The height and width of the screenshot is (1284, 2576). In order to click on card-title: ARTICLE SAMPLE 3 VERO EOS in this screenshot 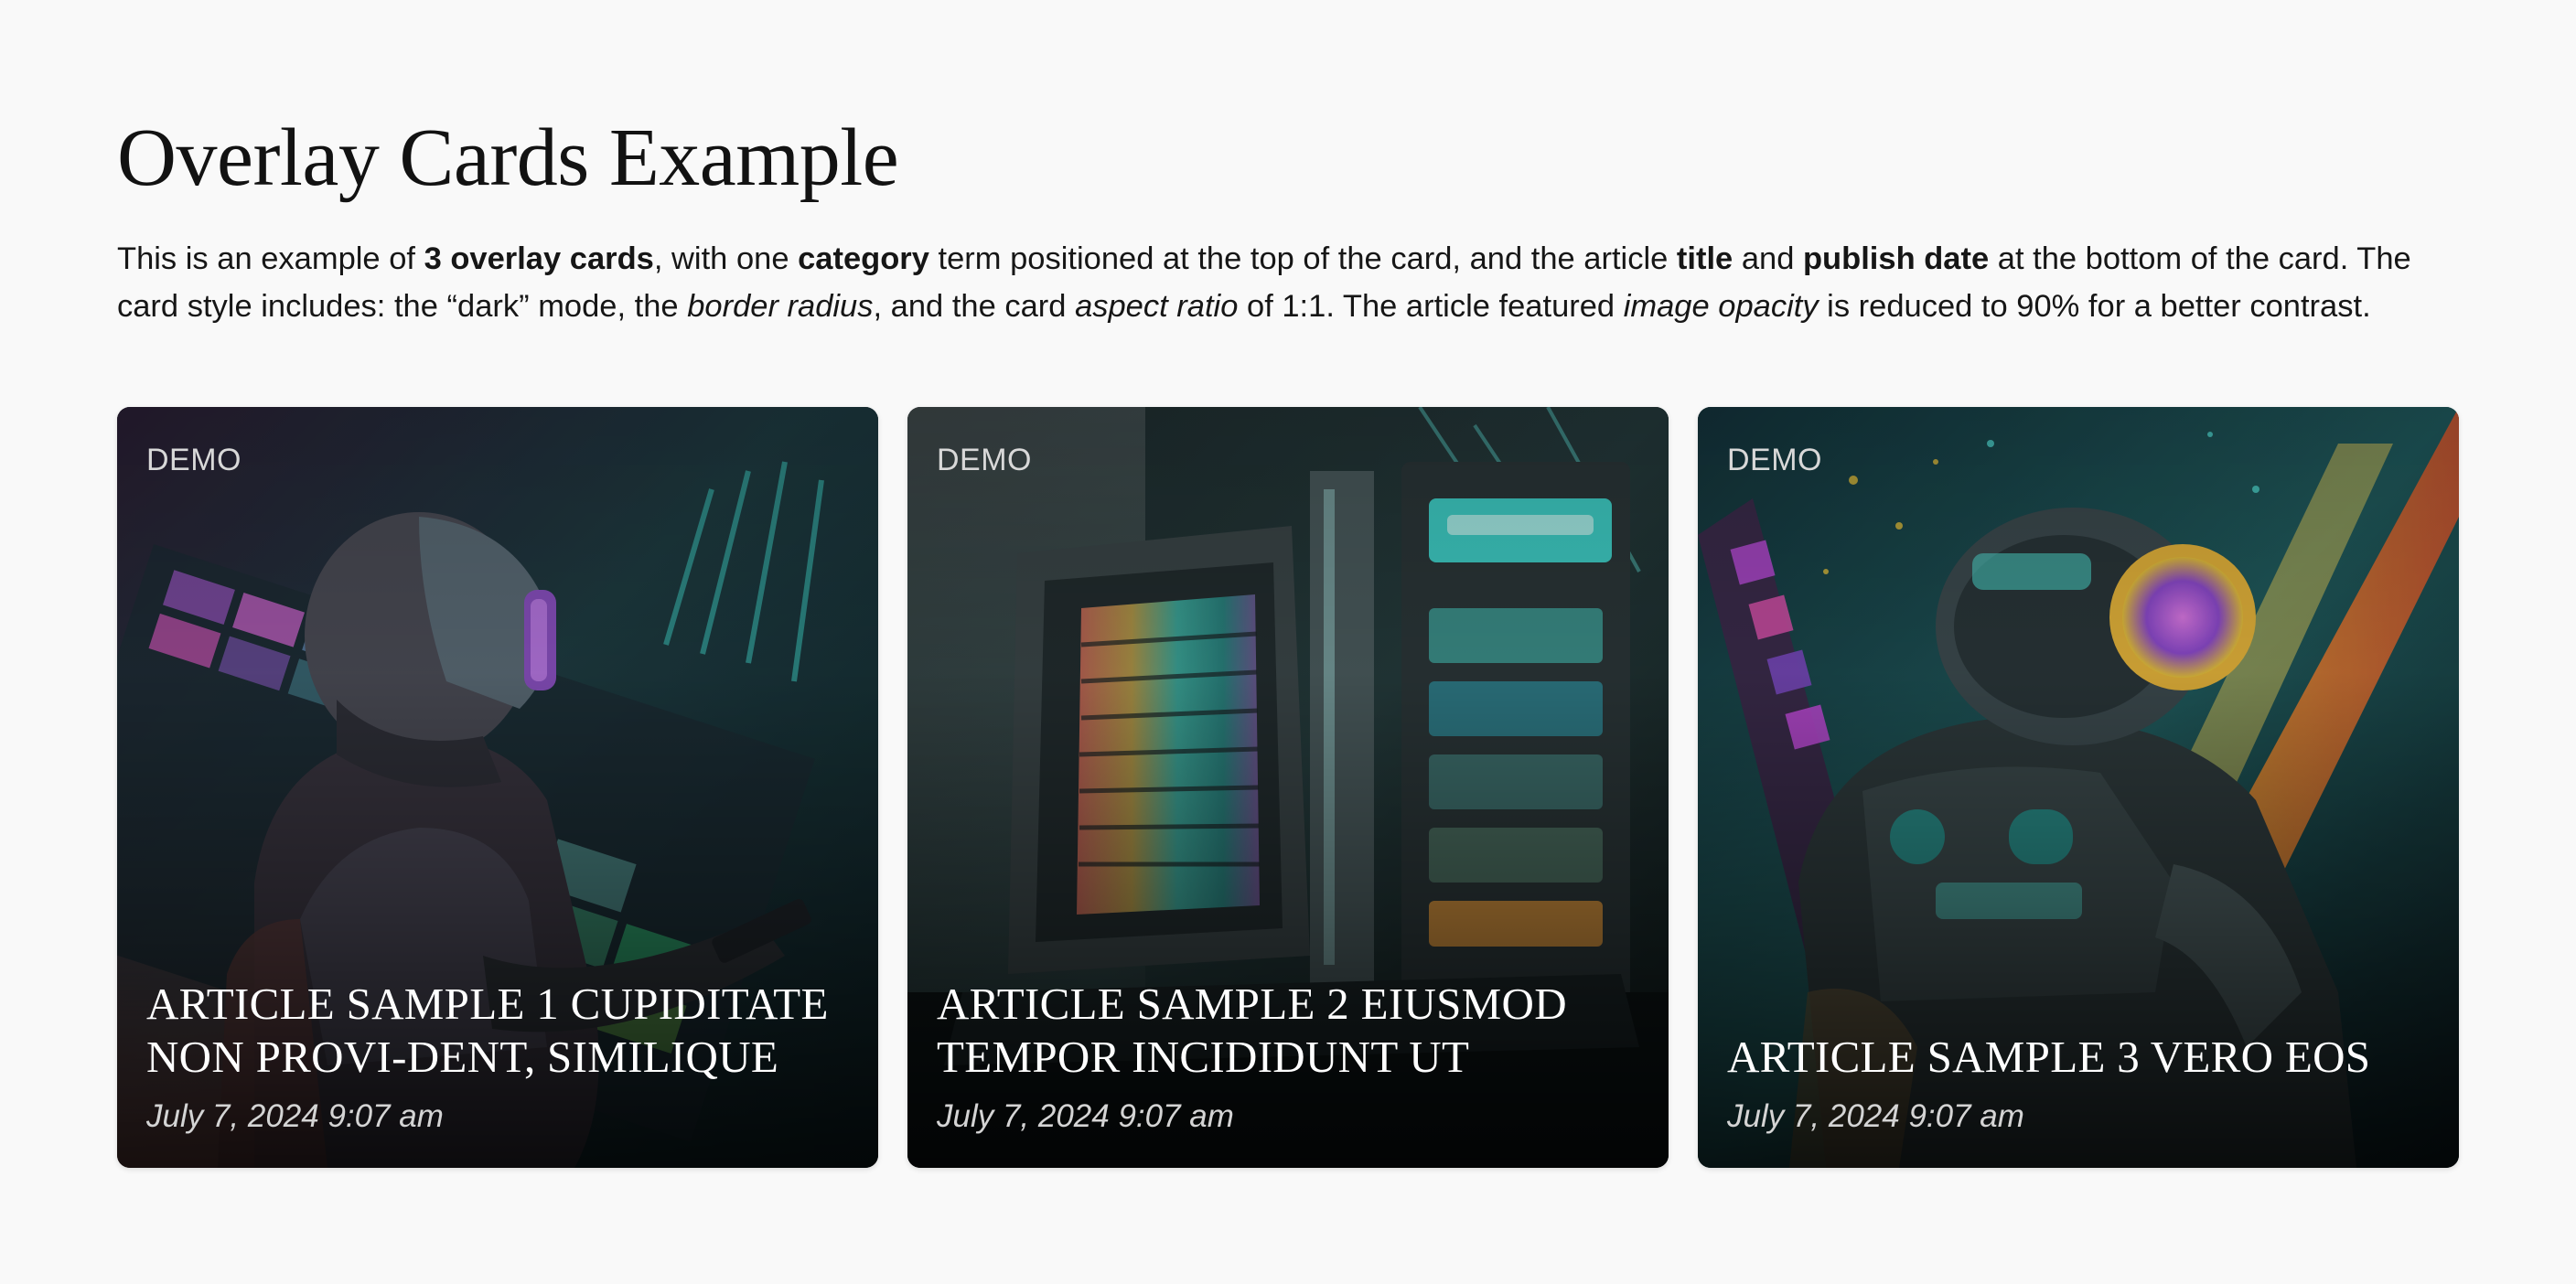, I will do `click(2078, 1057)`.